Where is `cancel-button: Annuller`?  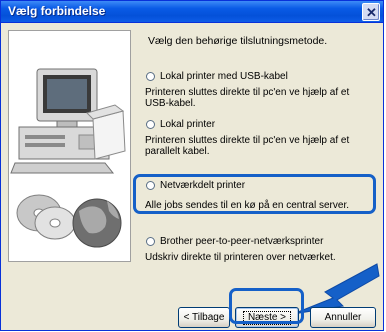
cancel-button: Annuller is located at coordinates (343, 317).